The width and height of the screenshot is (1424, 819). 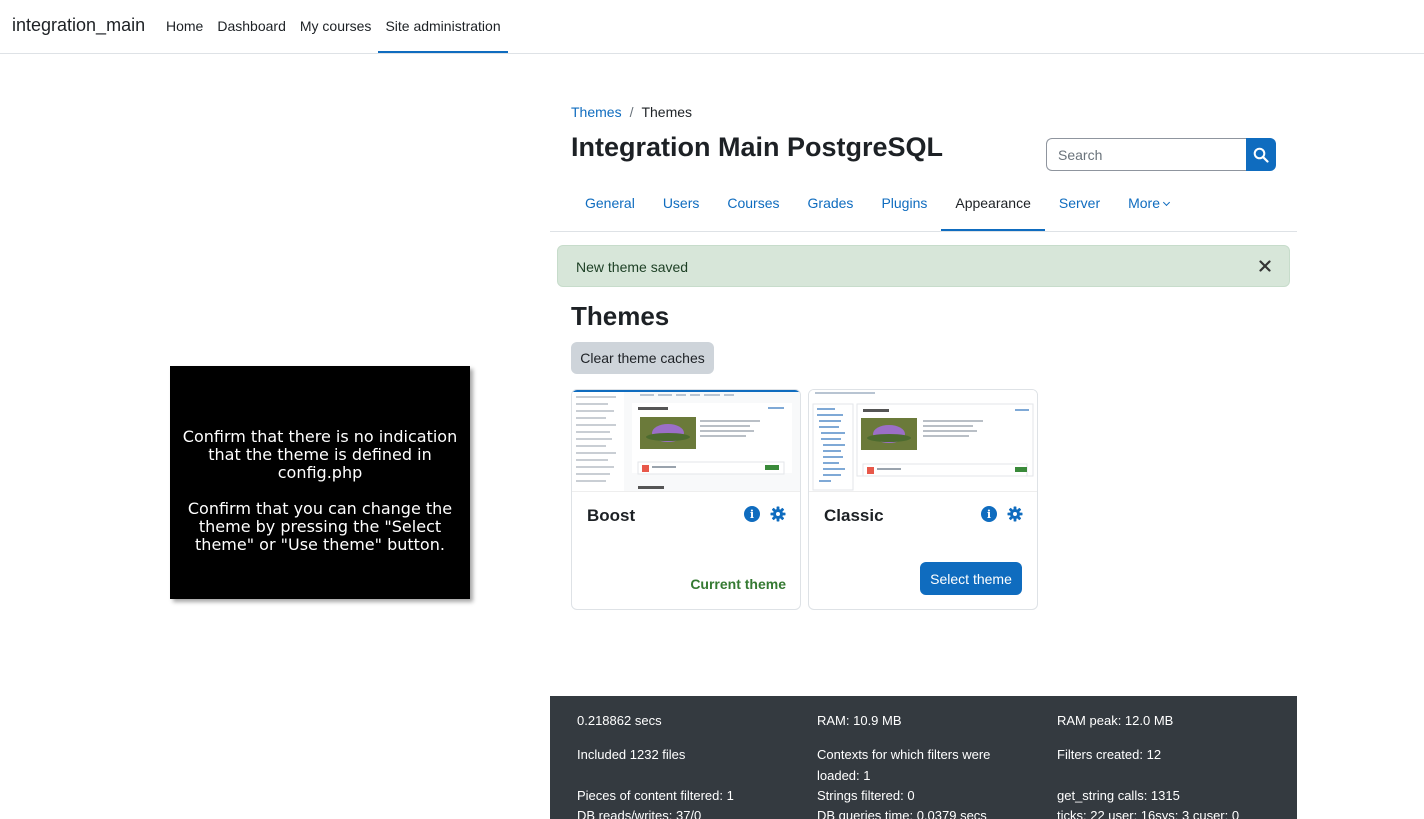 What do you see at coordinates (611, 515) in the screenshot?
I see `theme-name: Boost` at bounding box center [611, 515].